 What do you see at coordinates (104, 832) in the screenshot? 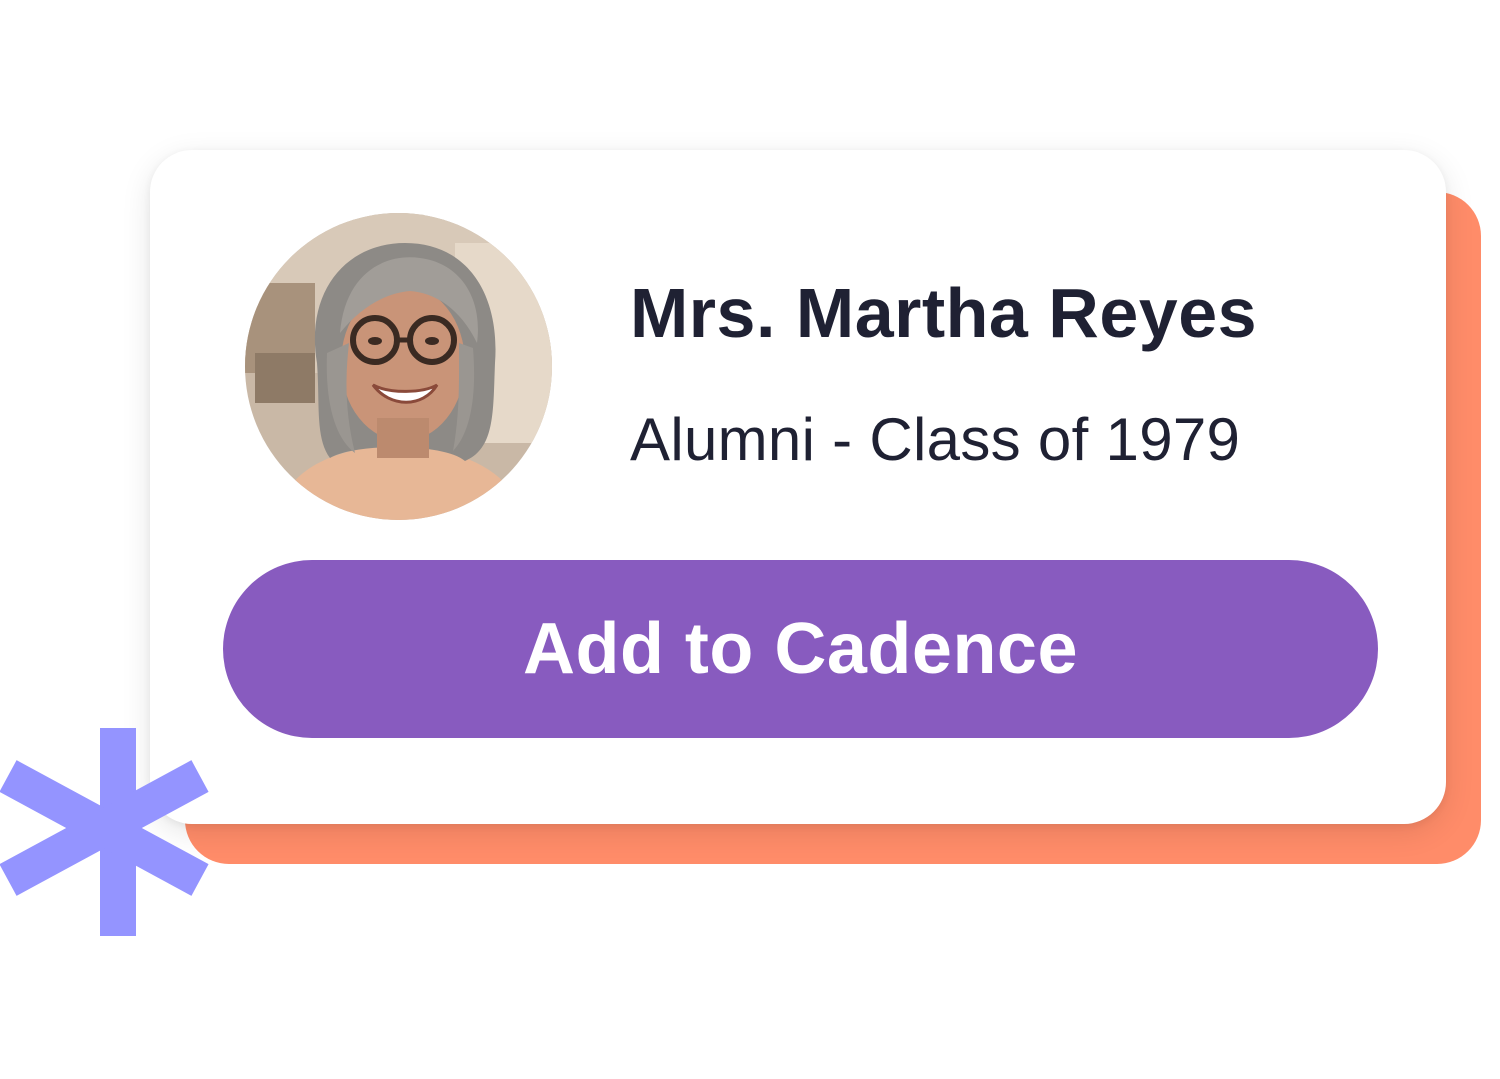
I see `asterisk-icon` at bounding box center [104, 832].